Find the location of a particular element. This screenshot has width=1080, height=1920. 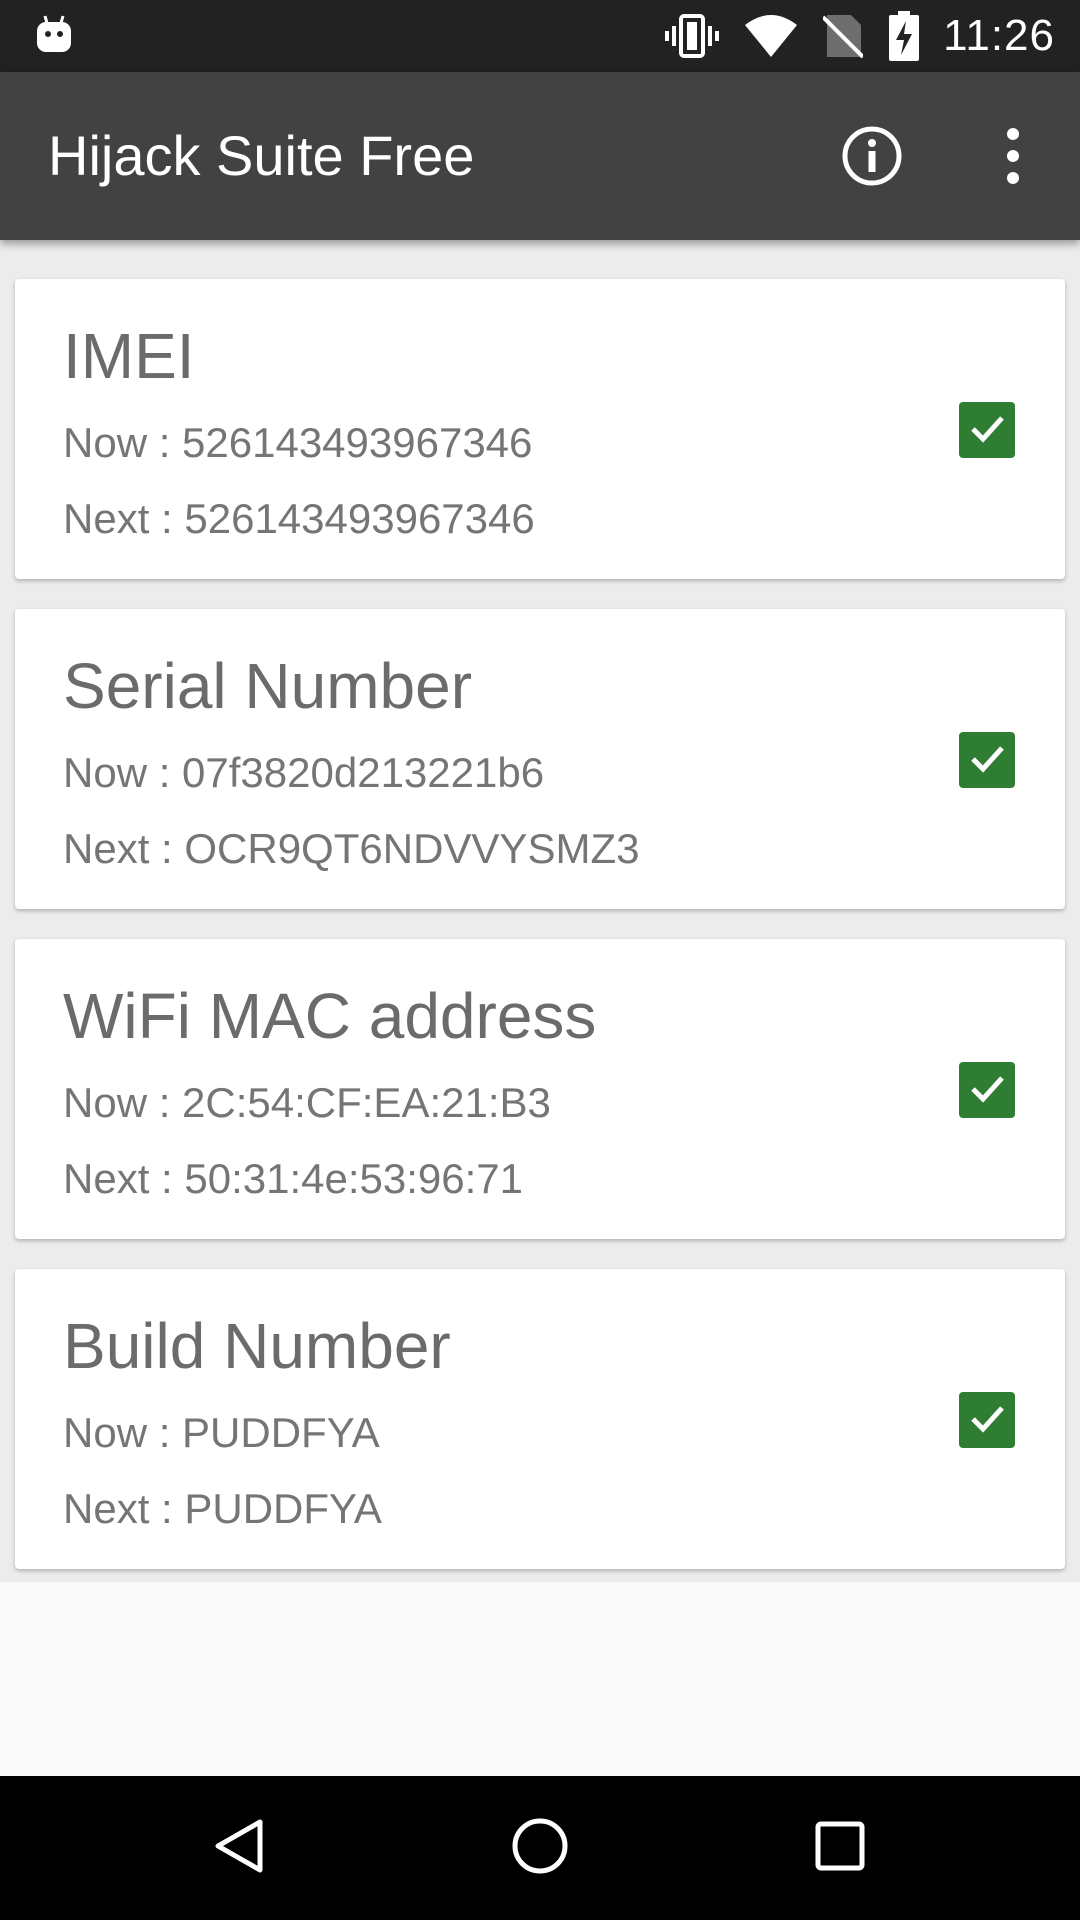

card-now-value: Now : 526143493967346 is located at coordinates (298, 442).